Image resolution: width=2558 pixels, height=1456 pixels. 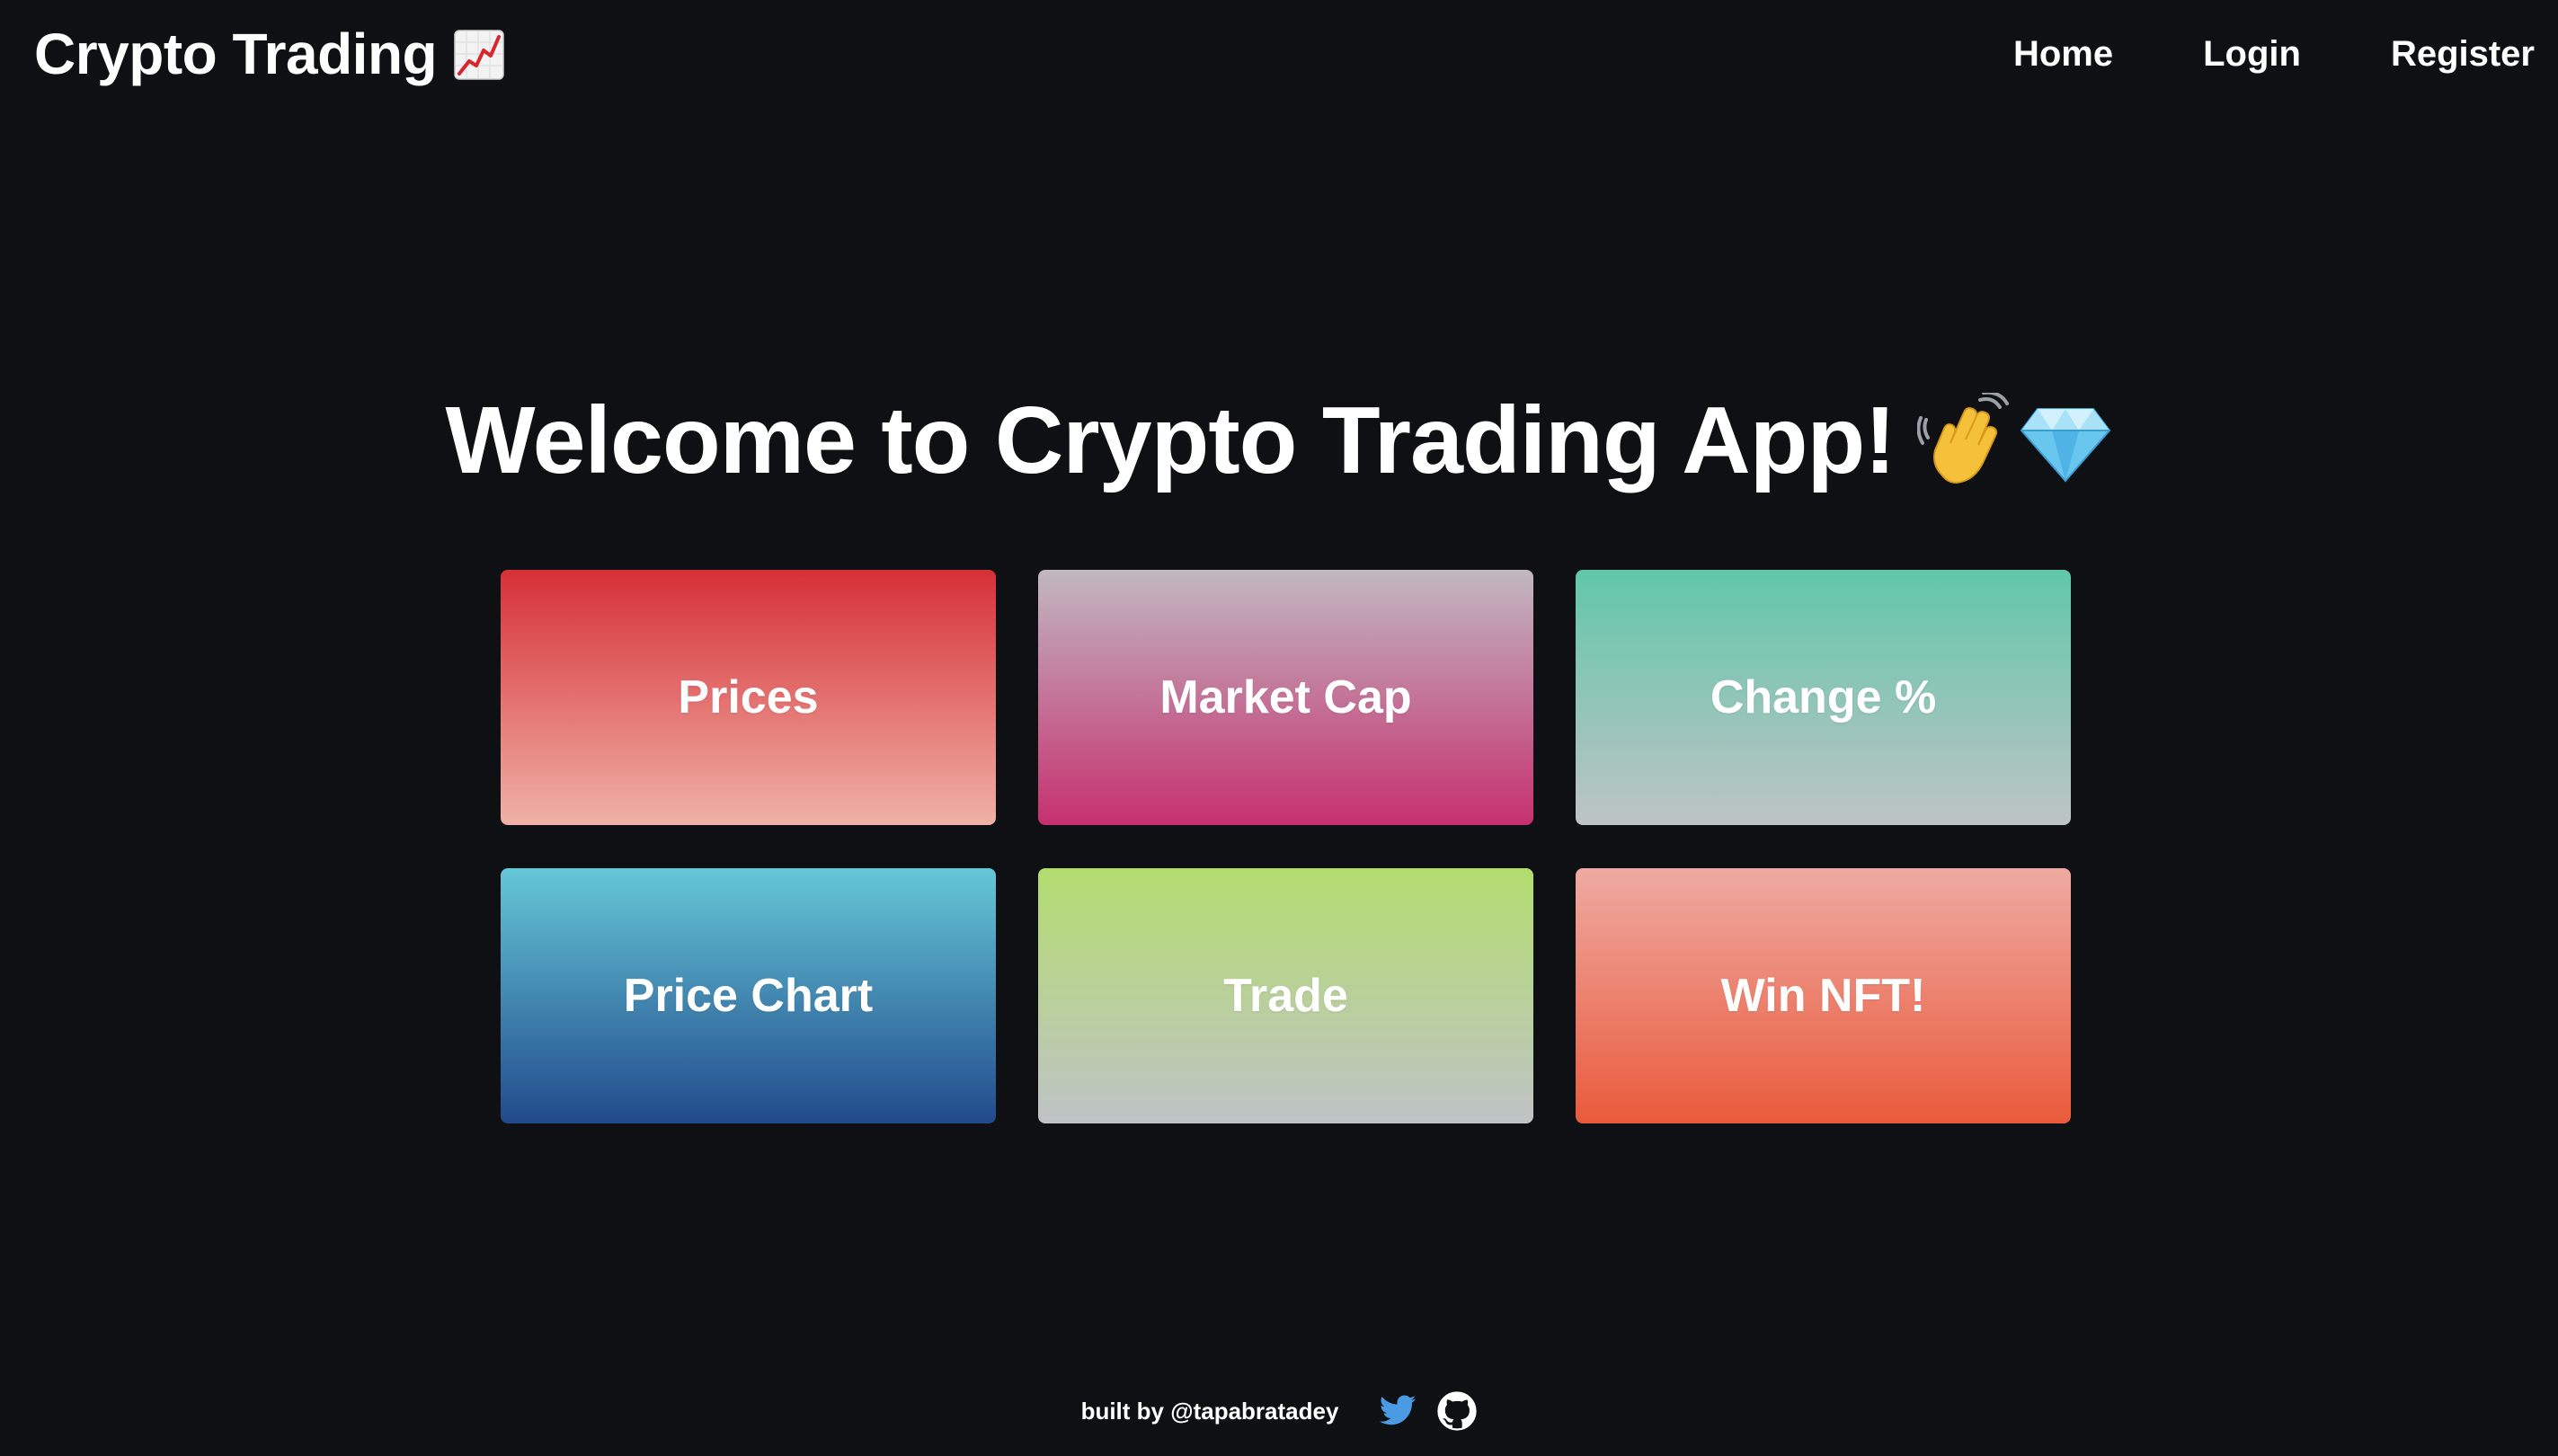 What do you see at coordinates (2207, 54) in the screenshot?
I see `nav-login-link: Login` at bounding box center [2207, 54].